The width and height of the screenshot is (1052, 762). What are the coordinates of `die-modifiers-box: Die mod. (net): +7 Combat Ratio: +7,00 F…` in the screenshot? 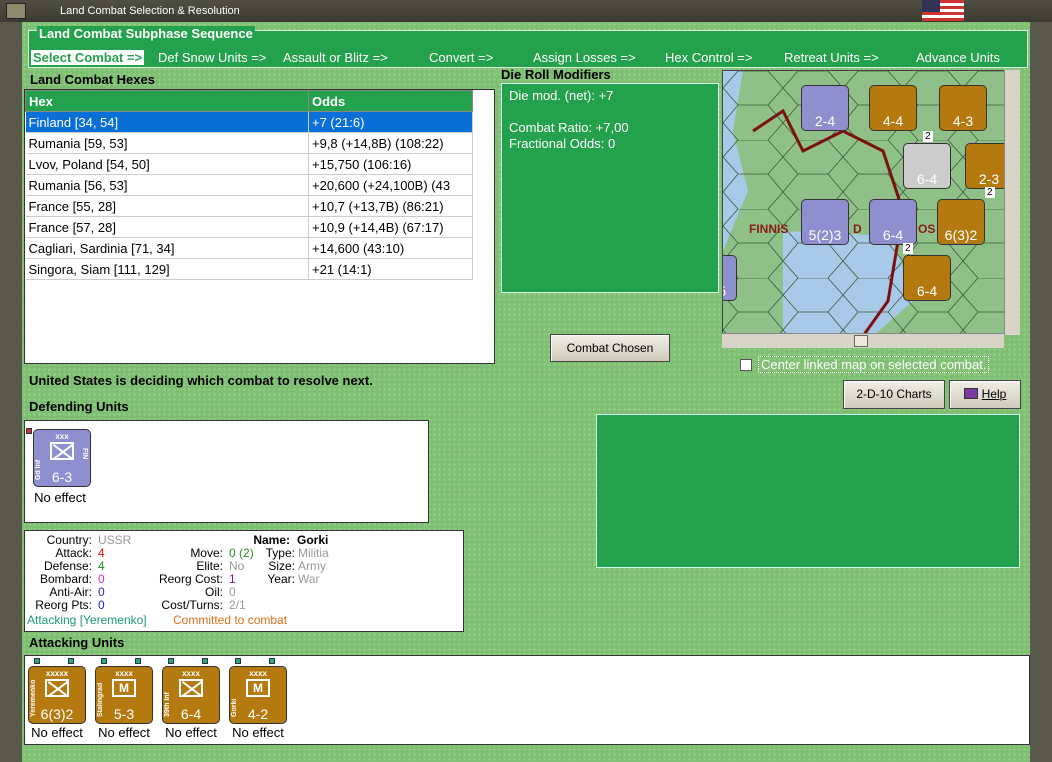 It's located at (610, 188).